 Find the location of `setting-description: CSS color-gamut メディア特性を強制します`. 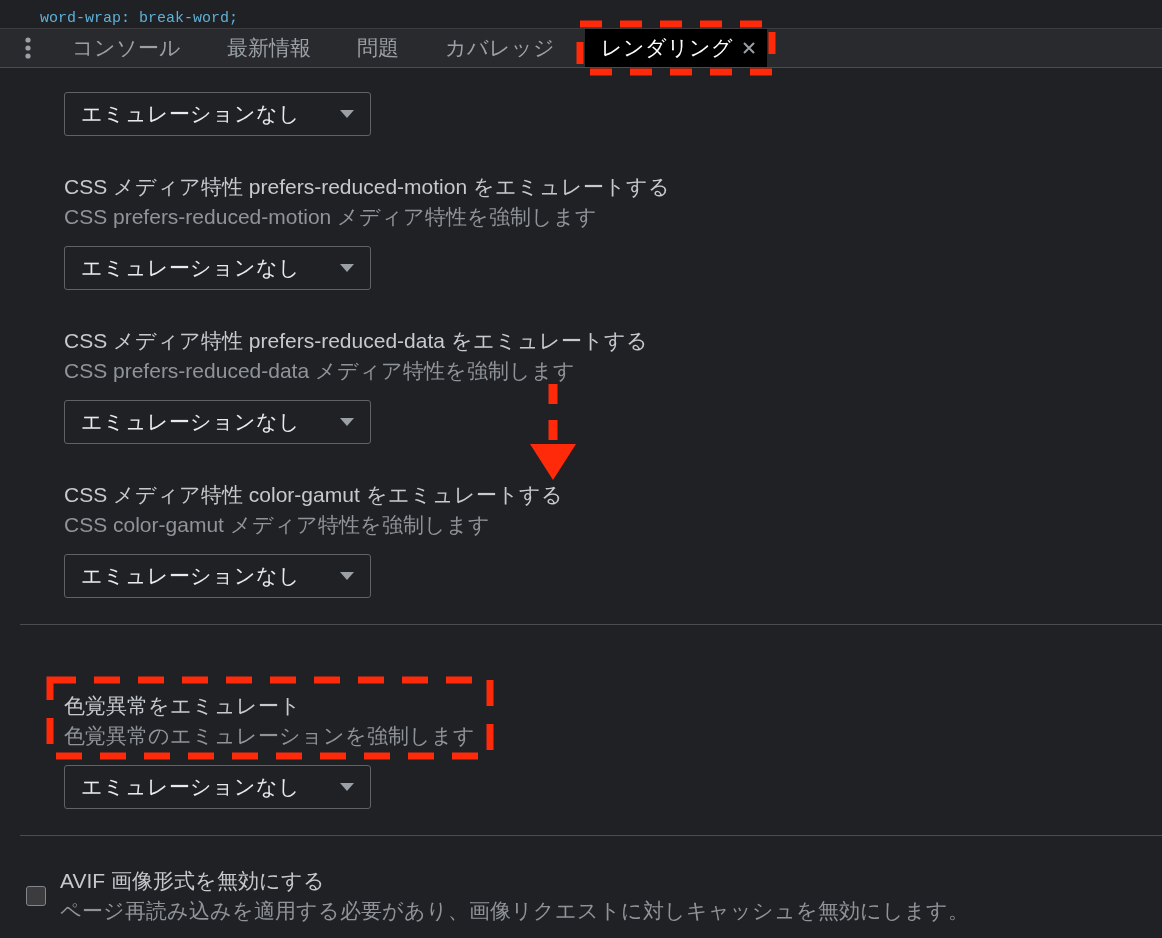

setting-description: CSS color-gamut メディア特性を強制します is located at coordinates (277, 525).